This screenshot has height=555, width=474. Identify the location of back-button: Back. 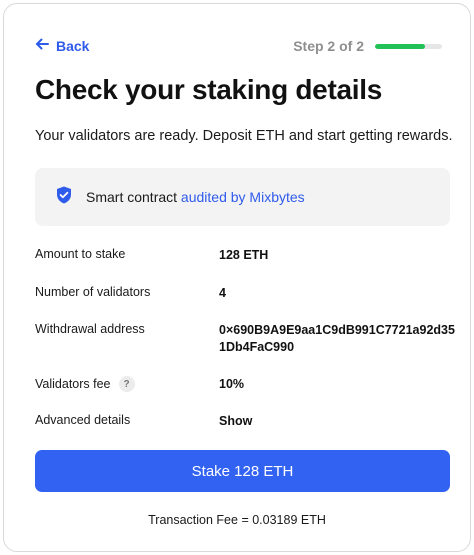
(62, 45).